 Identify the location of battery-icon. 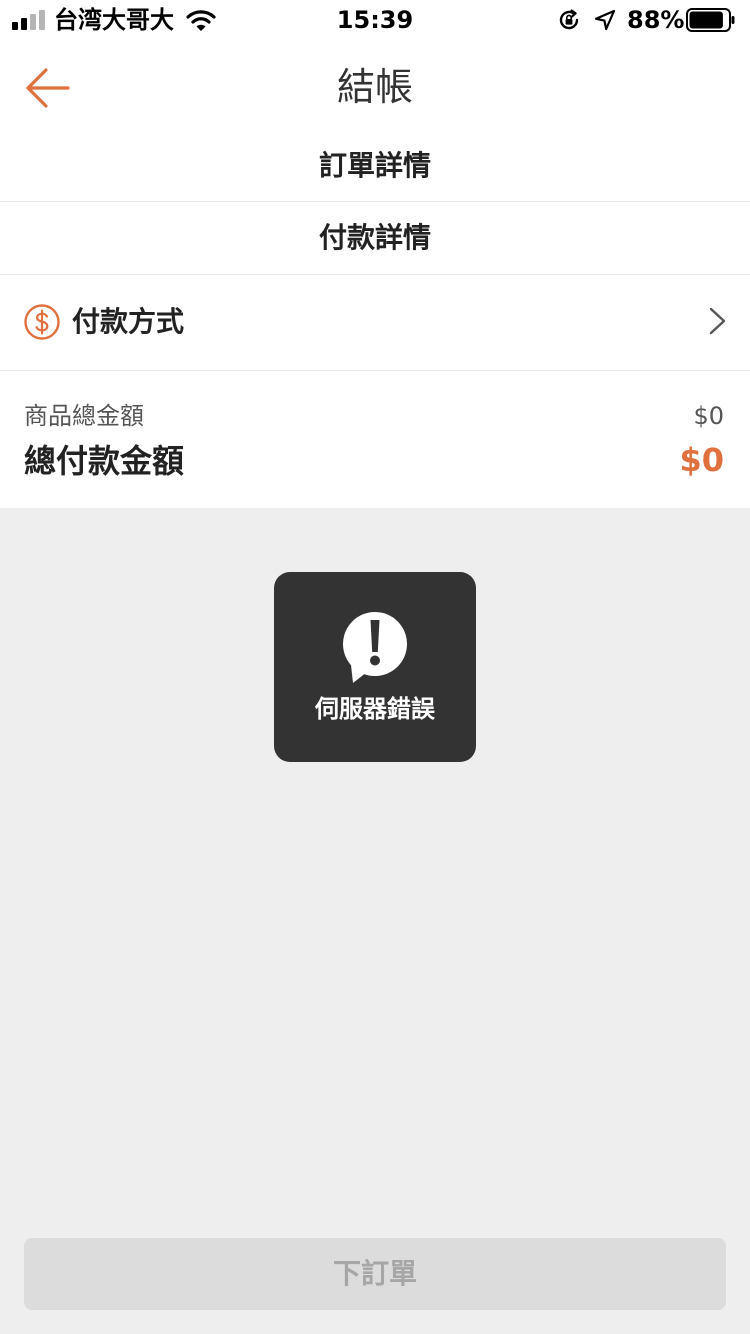
(710, 20).